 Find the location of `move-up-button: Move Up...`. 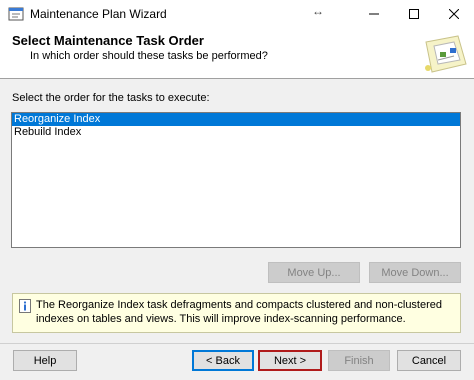

move-up-button: Move Up... is located at coordinates (314, 272).